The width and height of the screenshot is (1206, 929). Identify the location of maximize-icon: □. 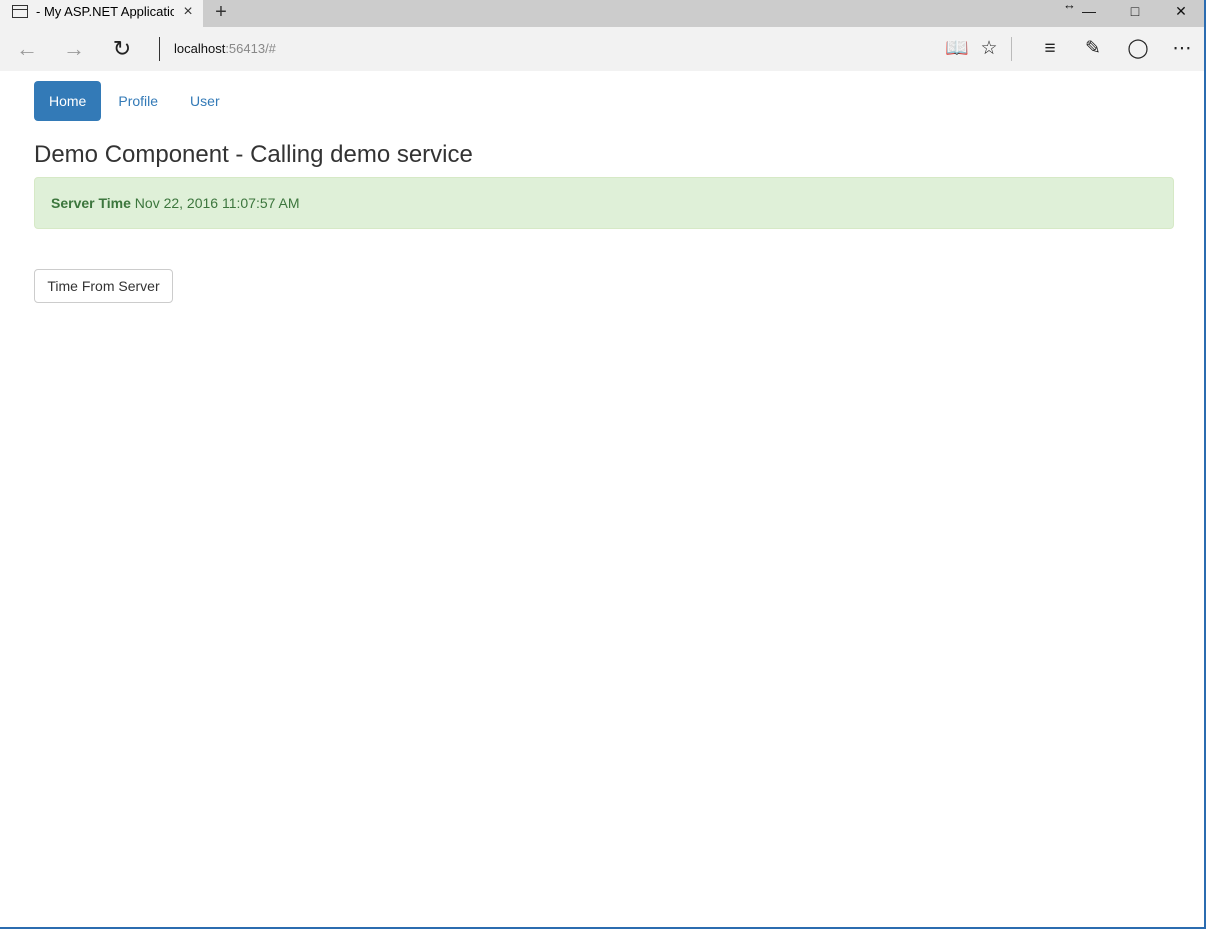
(1135, 12).